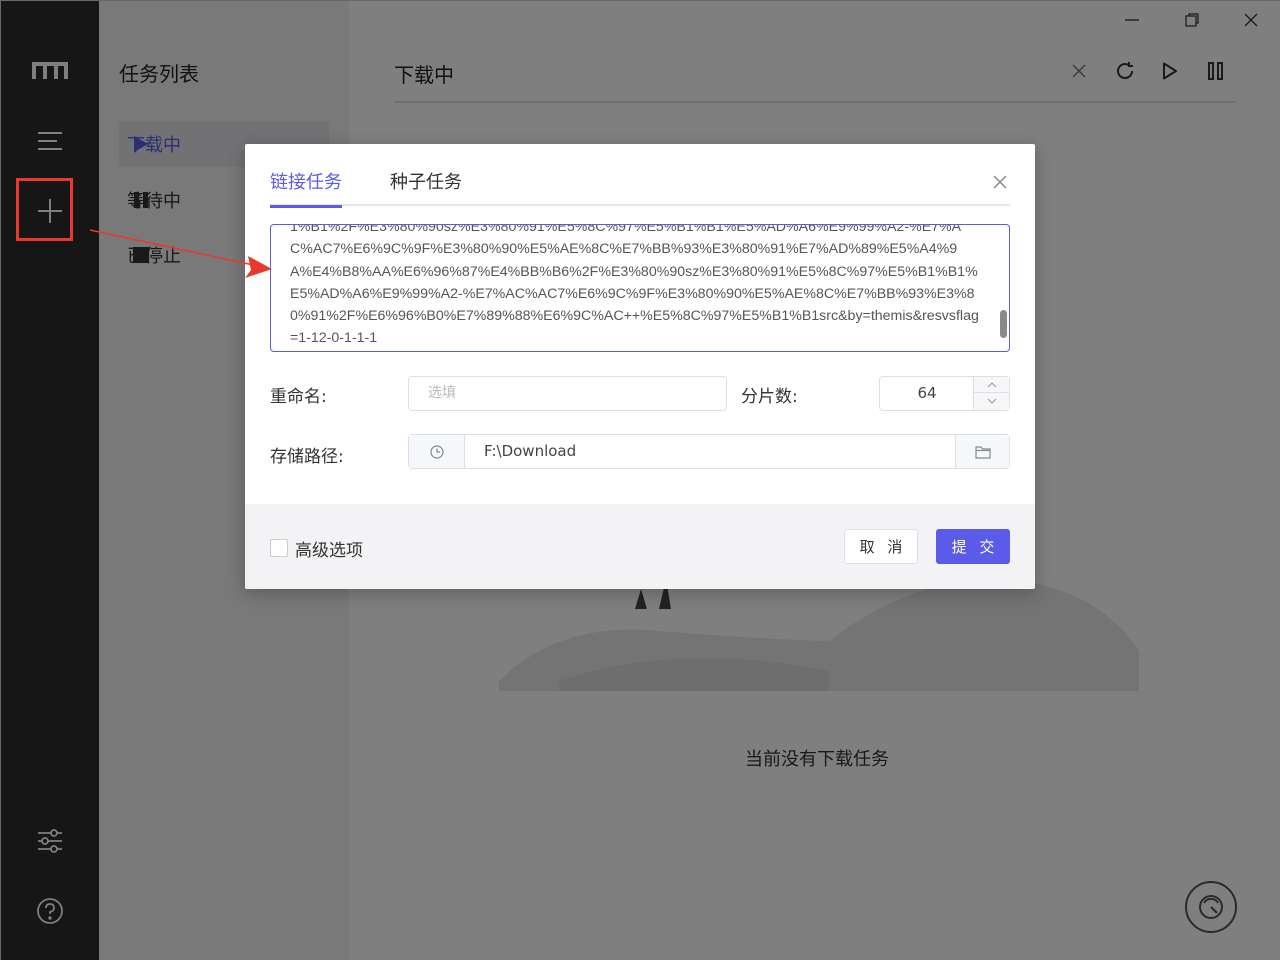  Describe the element at coordinates (881, 546) in the screenshot. I see `cancel-button: 取 消` at that location.